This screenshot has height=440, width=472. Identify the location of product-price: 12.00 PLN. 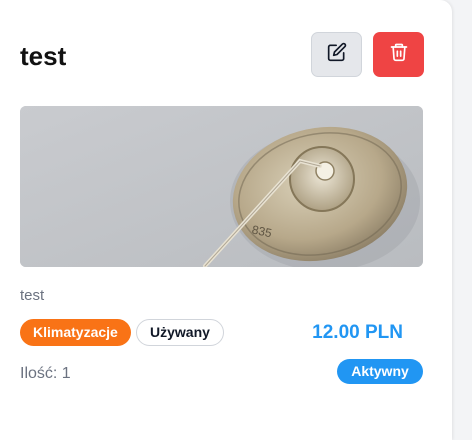
(357, 332).